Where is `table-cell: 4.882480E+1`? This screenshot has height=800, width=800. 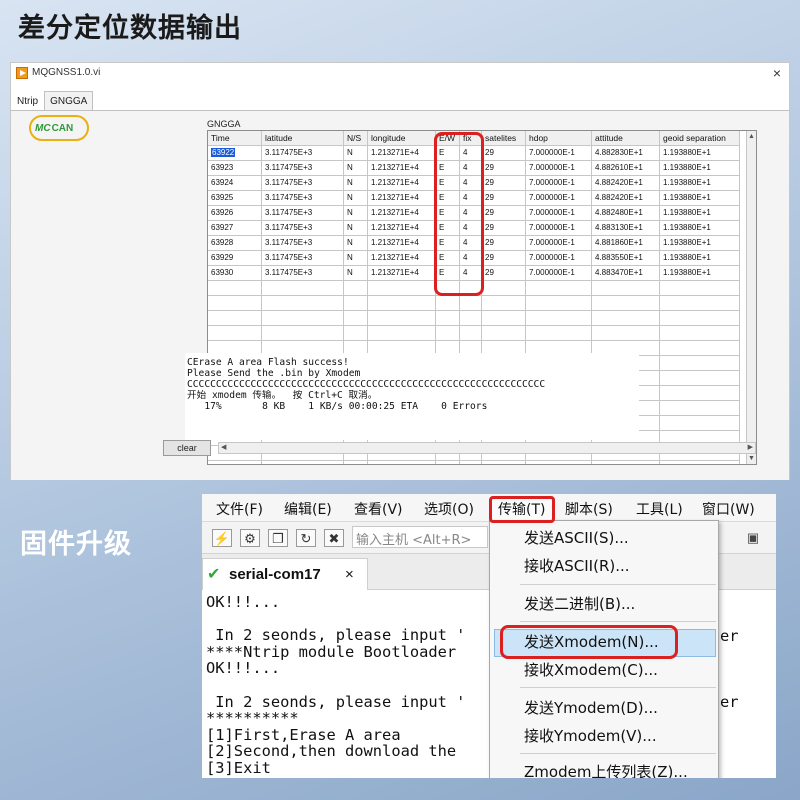
table-cell: 4.882480E+1 is located at coordinates (626, 213).